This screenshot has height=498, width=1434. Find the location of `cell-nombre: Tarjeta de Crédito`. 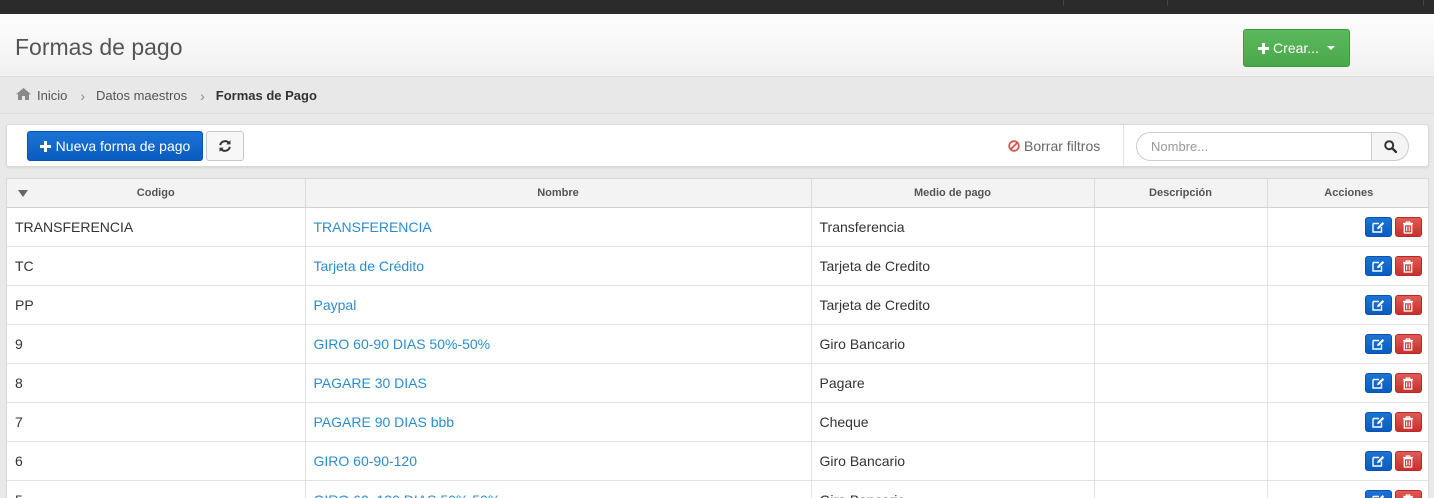

cell-nombre: Tarjeta de Crédito is located at coordinates (558, 266).